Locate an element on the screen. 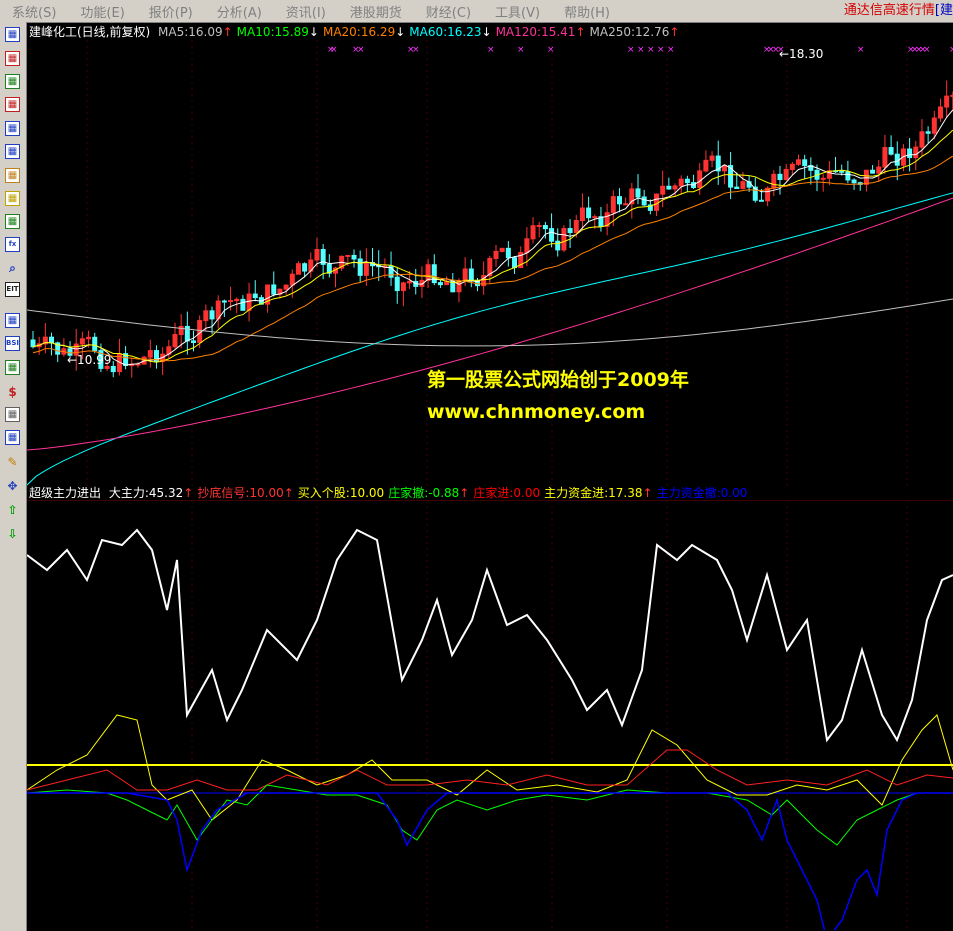 The width and height of the screenshot is (953, 931). eit-button: EIT is located at coordinates (12, 289).